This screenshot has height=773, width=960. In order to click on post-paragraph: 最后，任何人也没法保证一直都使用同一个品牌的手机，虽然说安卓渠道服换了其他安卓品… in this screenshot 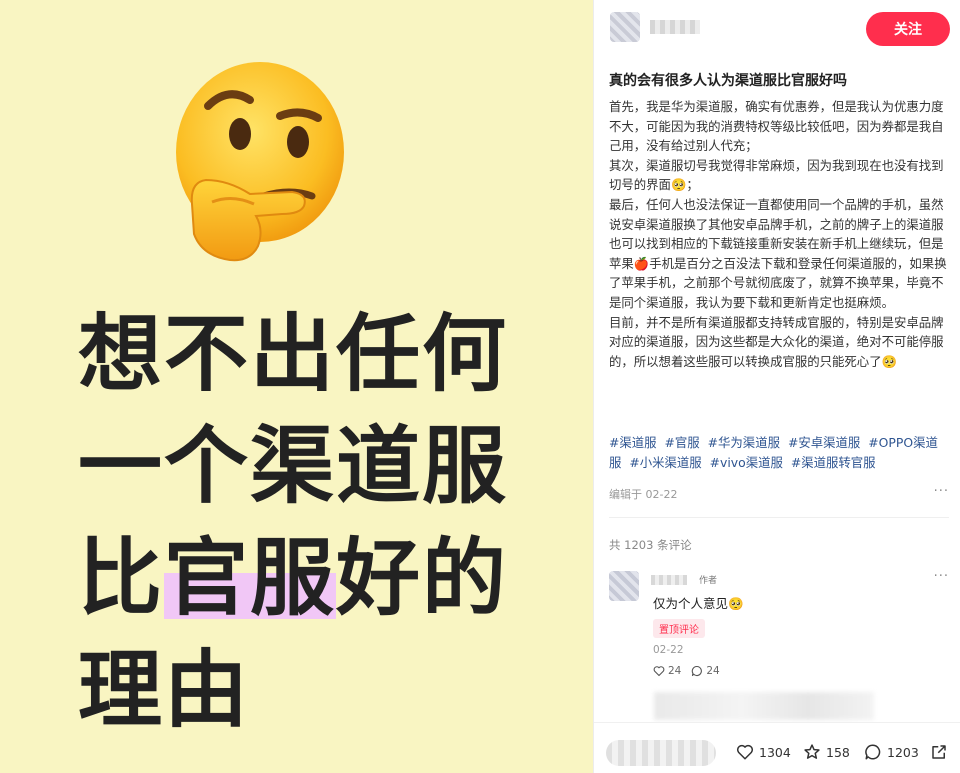, I will do `click(778, 253)`.